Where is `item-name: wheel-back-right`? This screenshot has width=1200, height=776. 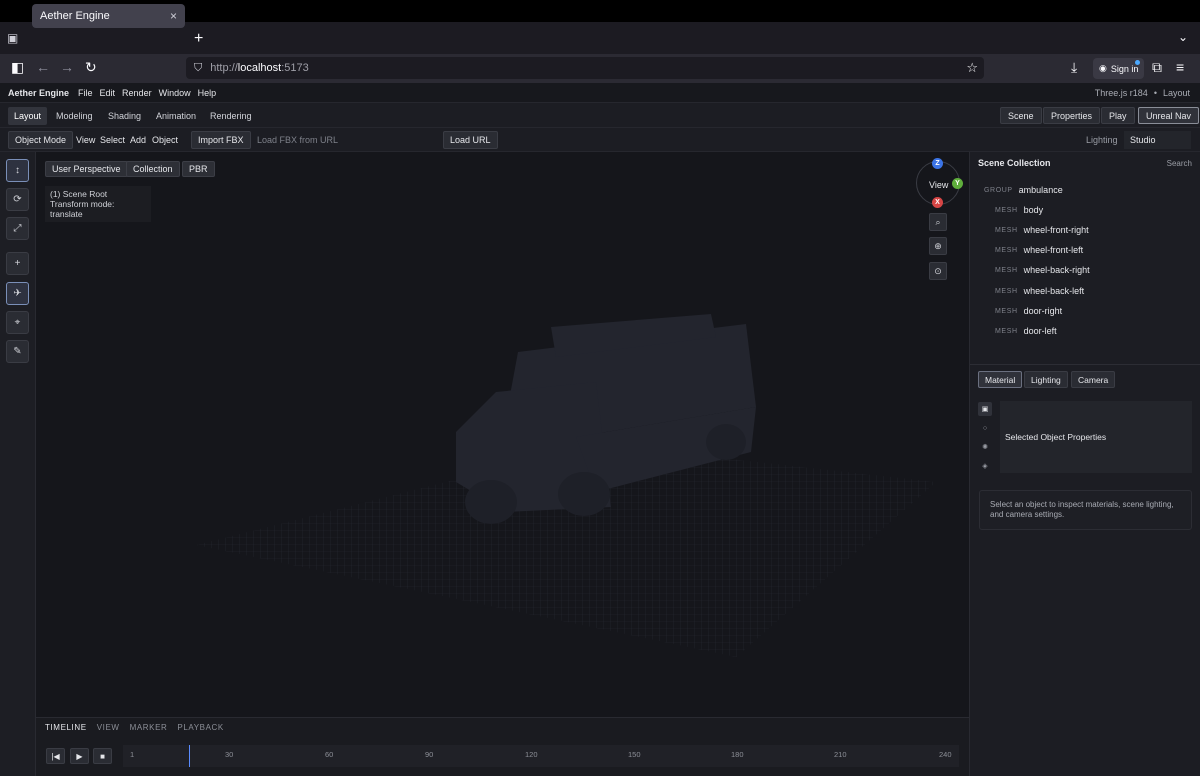
item-name: wheel-back-right is located at coordinates (1056, 270).